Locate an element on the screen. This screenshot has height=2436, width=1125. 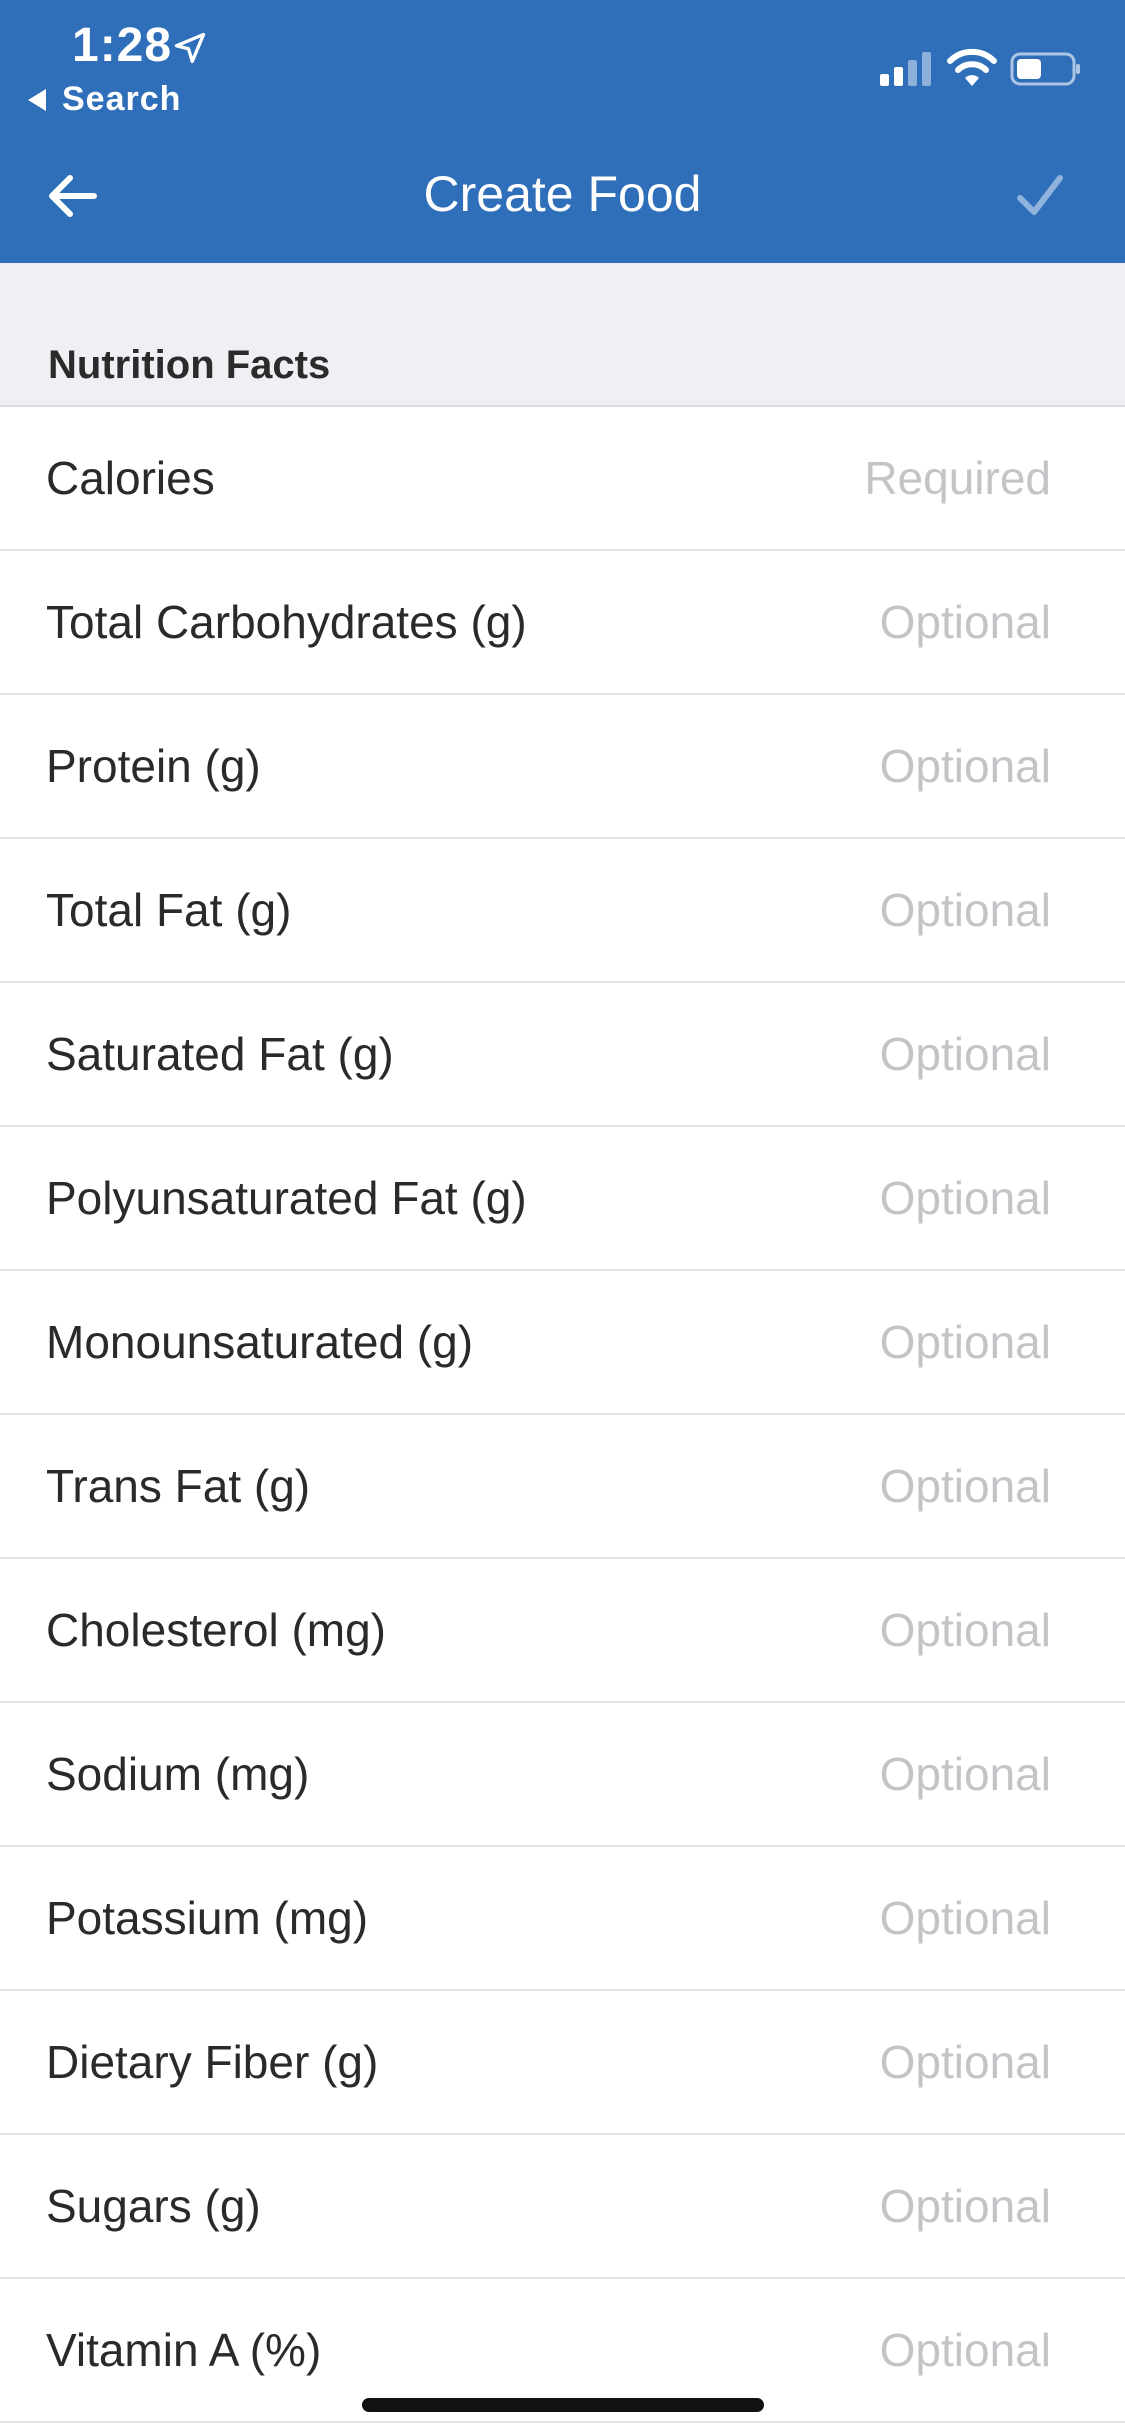
field-row-potassium: Potassium (mg) is located at coordinates (562, 1919).